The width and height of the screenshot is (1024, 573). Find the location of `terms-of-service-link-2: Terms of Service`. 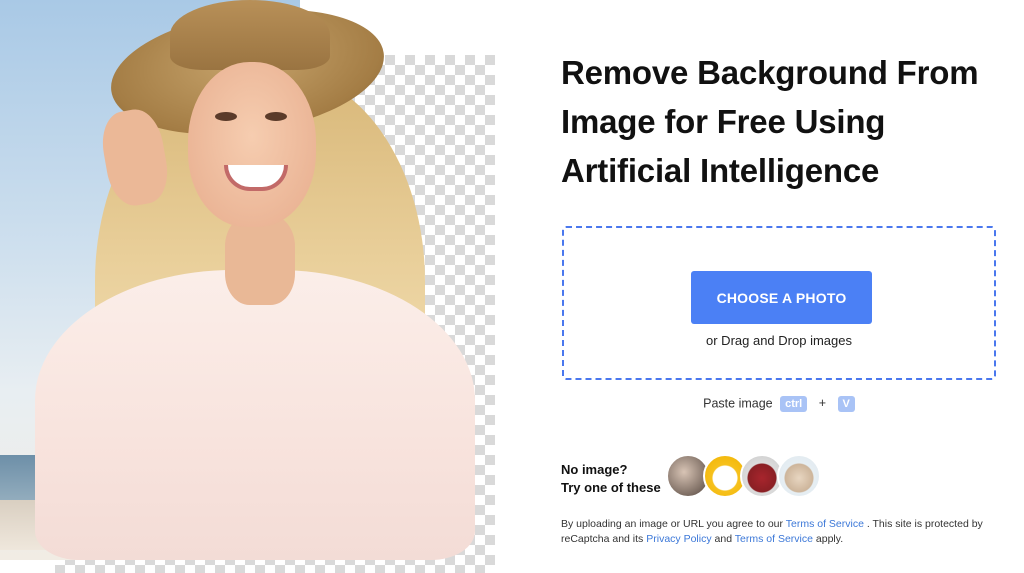

terms-of-service-link-2: Terms of Service is located at coordinates (774, 539).